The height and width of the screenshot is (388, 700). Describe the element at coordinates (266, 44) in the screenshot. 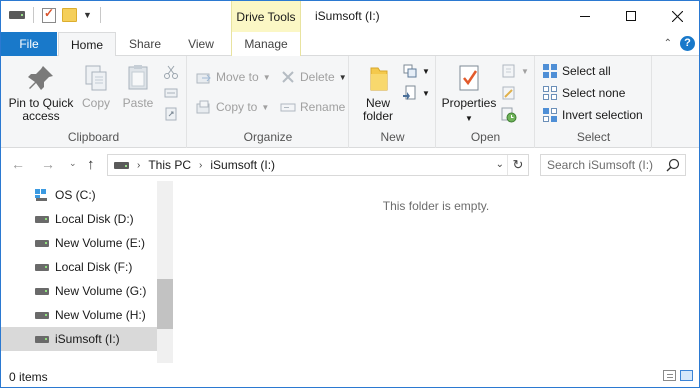

I see `tab-manage: Manage` at that location.